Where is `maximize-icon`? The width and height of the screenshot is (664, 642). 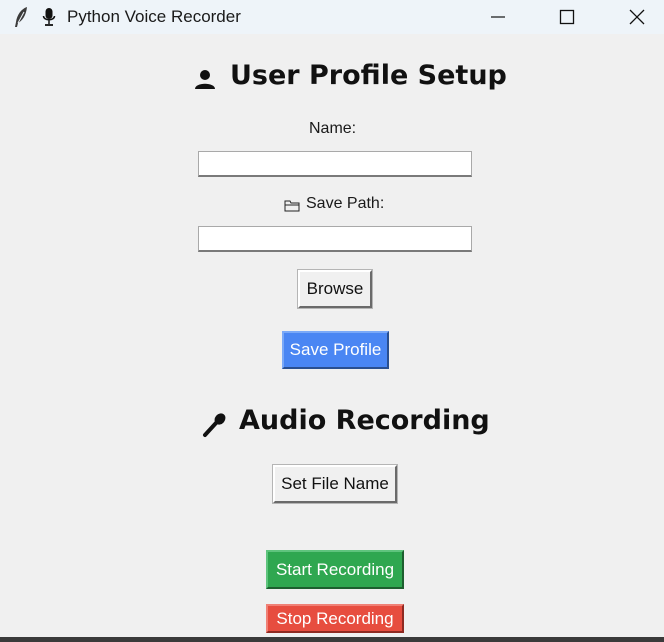
maximize-icon is located at coordinates (567, 17).